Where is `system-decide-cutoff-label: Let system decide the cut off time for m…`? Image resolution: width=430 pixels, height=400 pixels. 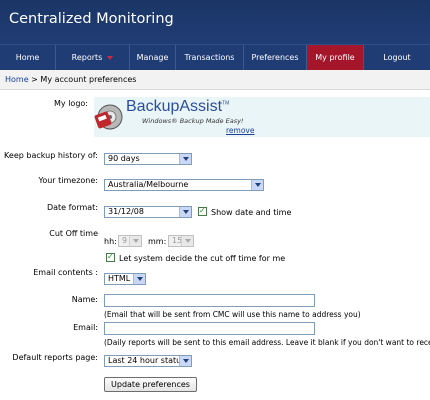 system-decide-cutoff-label: Let system decide the cut off time for m… is located at coordinates (202, 258).